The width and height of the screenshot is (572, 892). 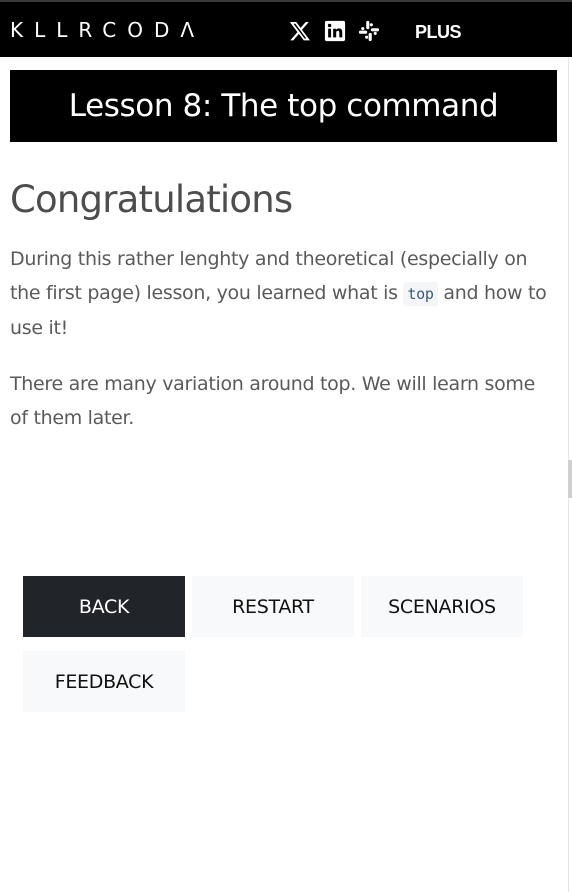 I want to click on killercoda-logo: KLLRCODΛ, so click(x=107, y=30).